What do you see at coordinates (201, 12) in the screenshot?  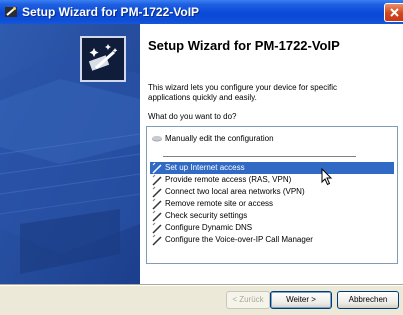 I see `title-bar: Setup Wizard for PM-1722-VoIP` at bounding box center [201, 12].